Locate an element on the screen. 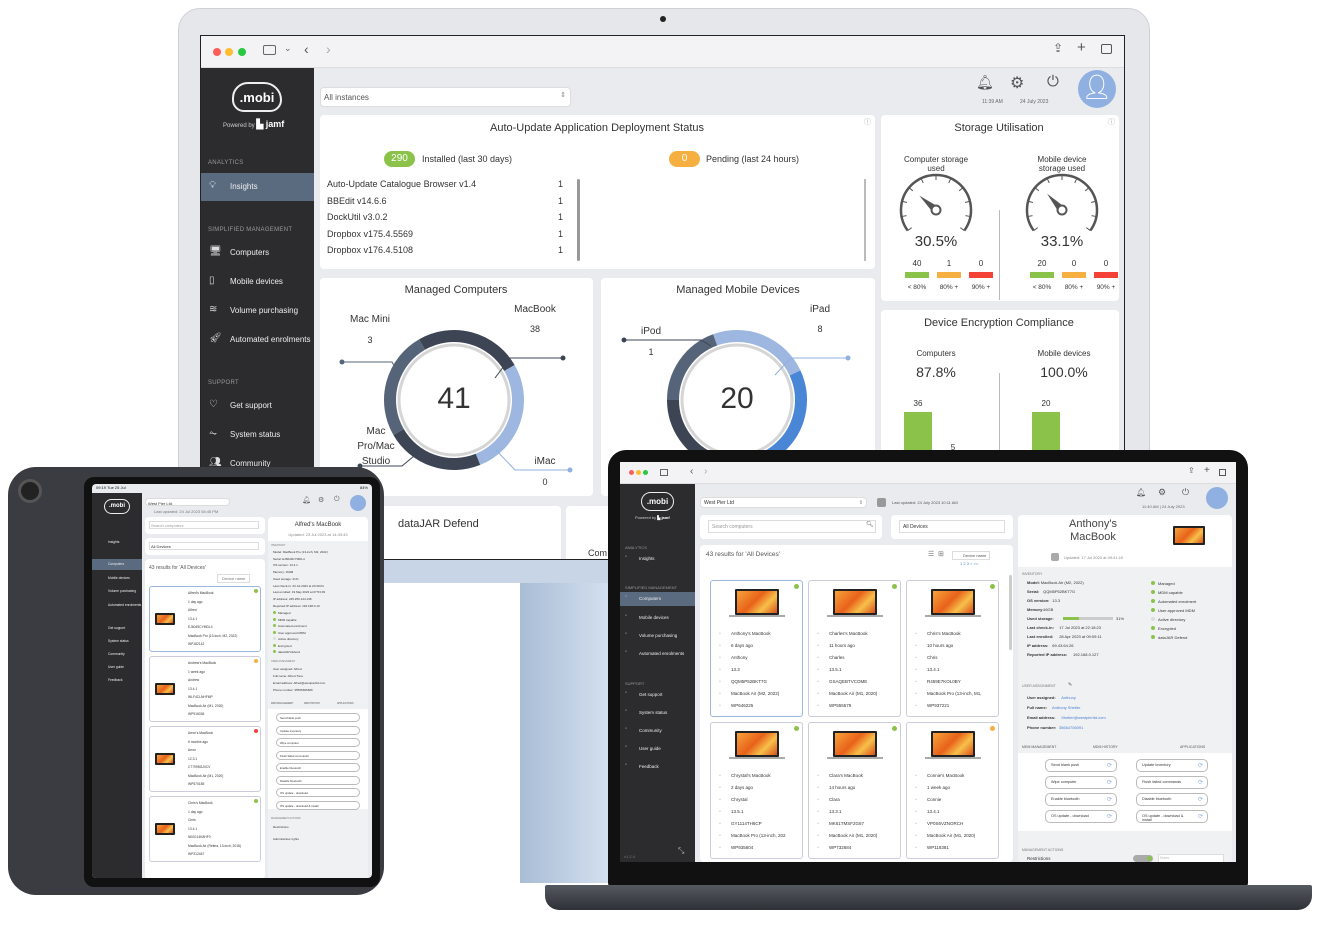 This screenshot has width=1327, height=940. instance-select: All instances ⇕ is located at coordinates (445, 97).